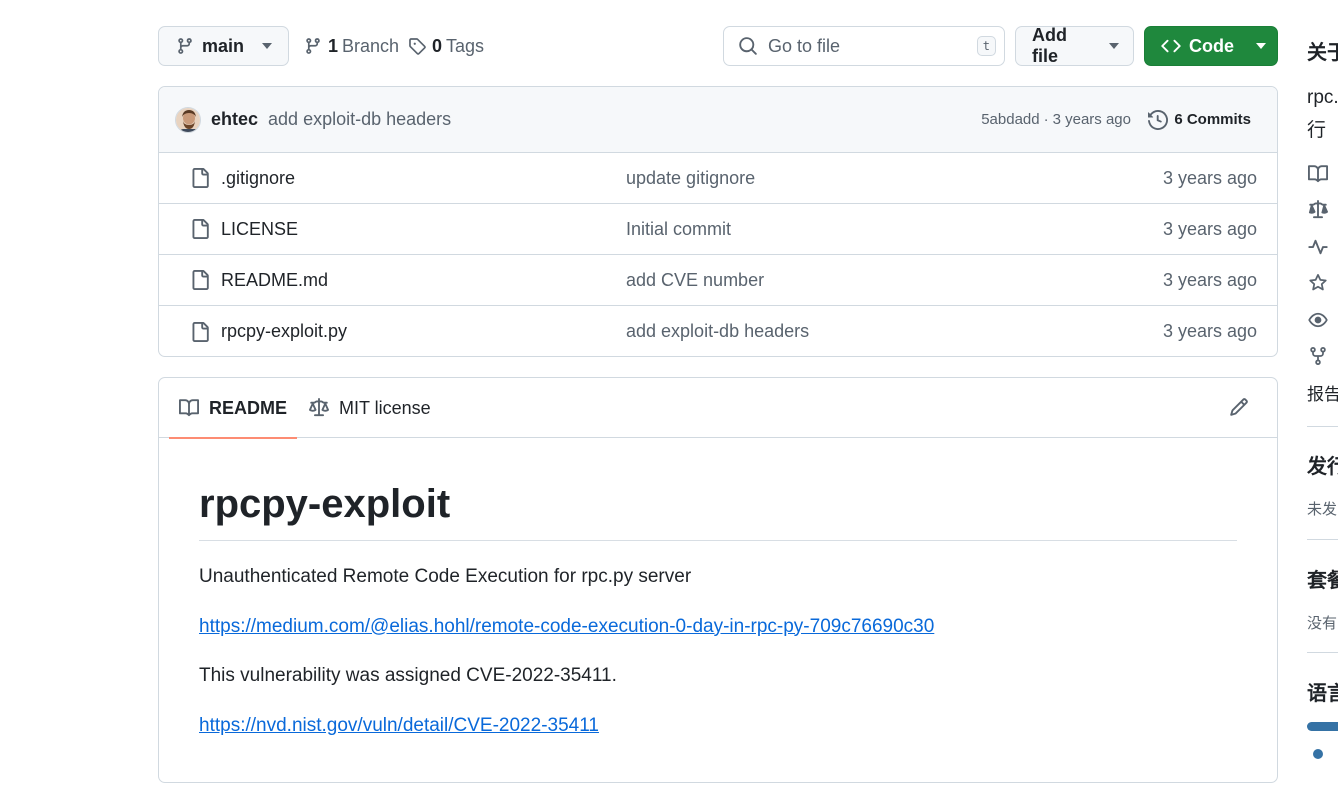  Describe the element at coordinates (1322, 726) in the screenshot. I see `language-bar` at that location.